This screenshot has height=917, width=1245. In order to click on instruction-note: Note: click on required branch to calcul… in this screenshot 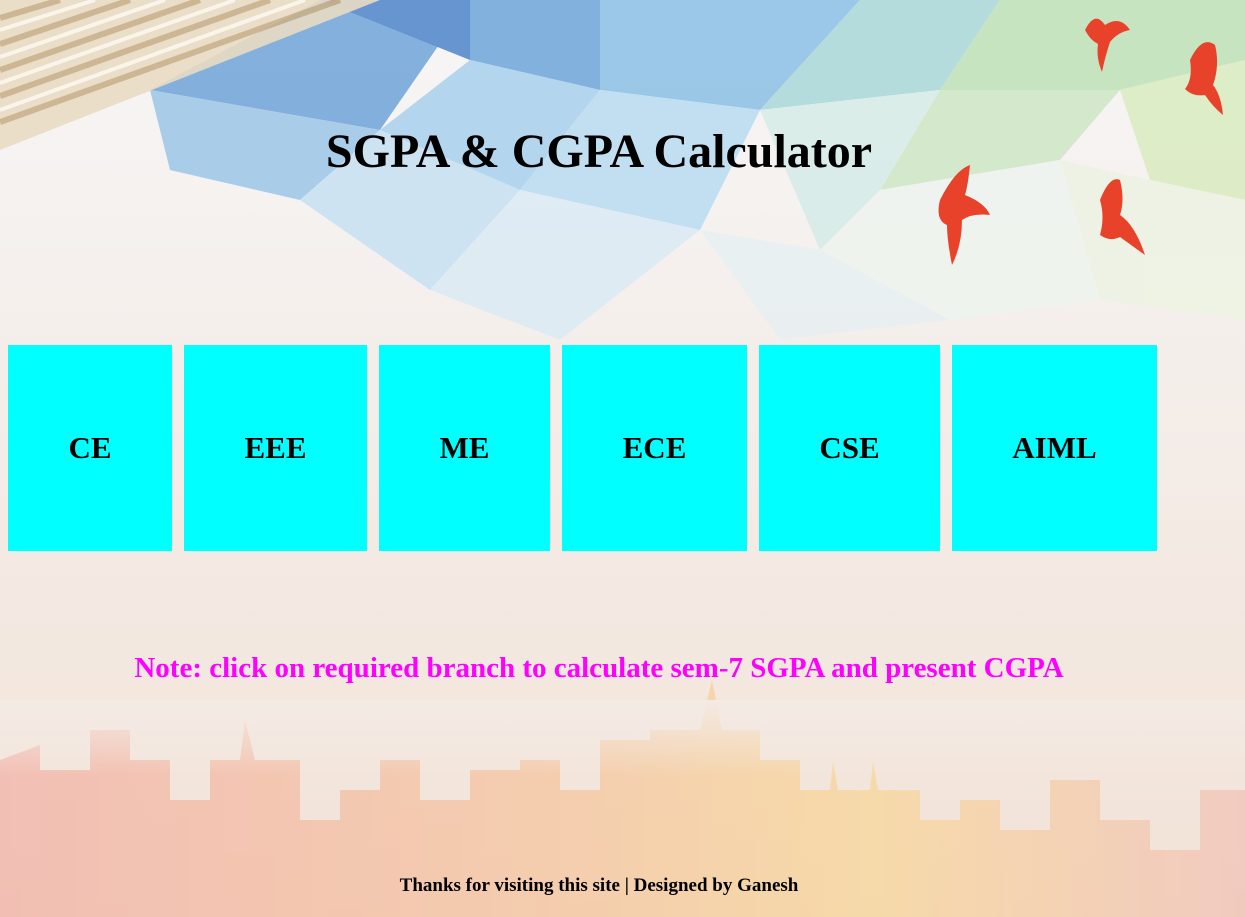, I will do `click(599, 668)`.